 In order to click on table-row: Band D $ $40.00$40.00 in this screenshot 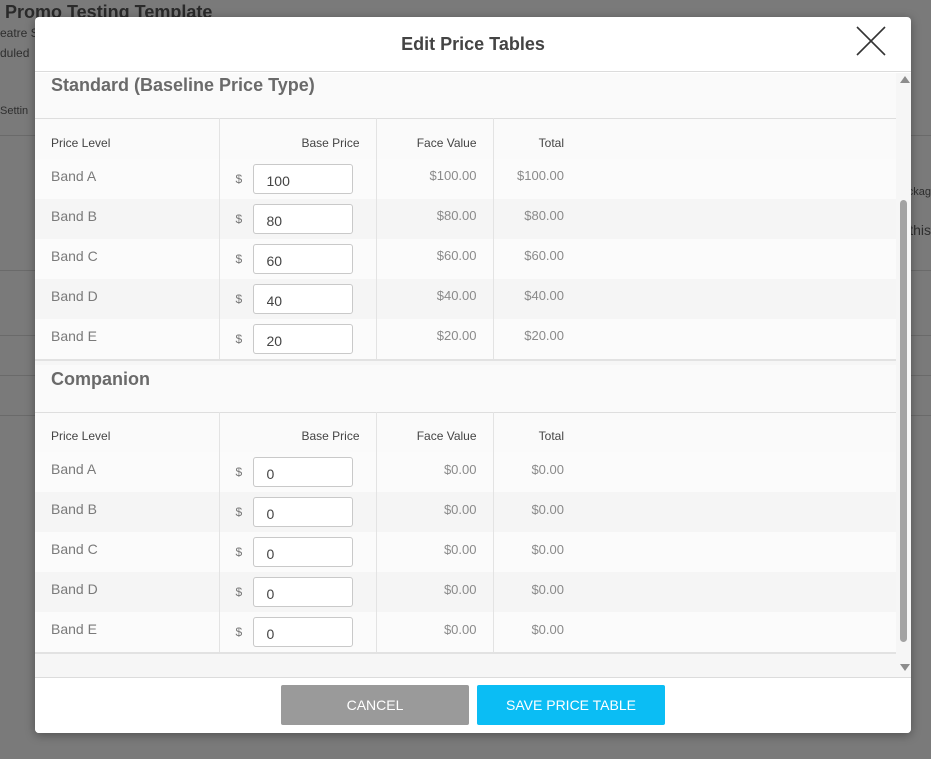, I will do `click(465, 298)`.